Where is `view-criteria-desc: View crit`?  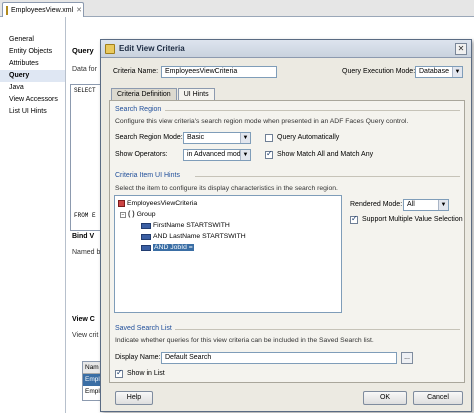 view-criteria-desc: View crit is located at coordinates (85, 335).